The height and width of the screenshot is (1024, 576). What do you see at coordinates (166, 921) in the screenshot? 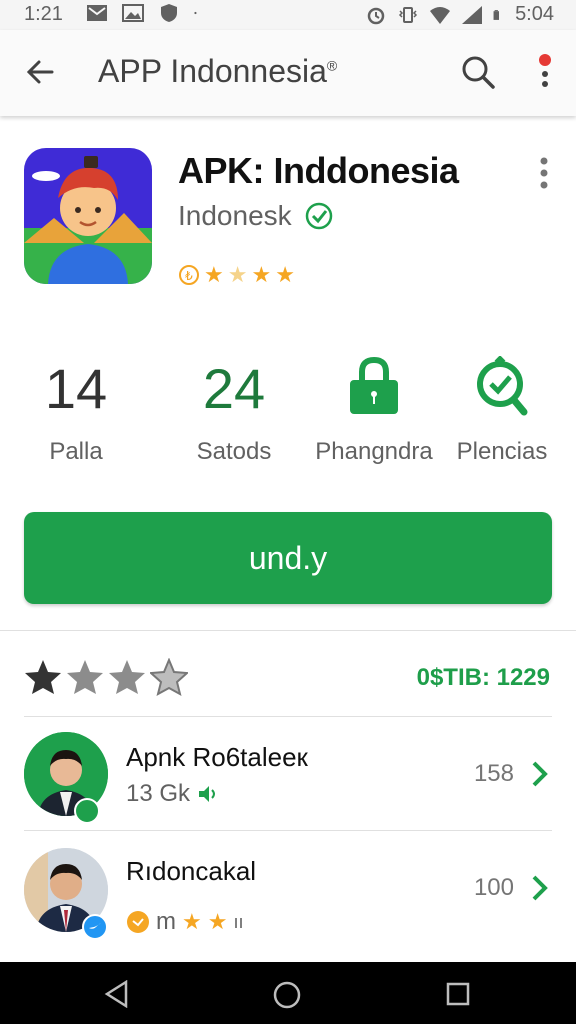
I see `review-meta-text: m` at bounding box center [166, 921].